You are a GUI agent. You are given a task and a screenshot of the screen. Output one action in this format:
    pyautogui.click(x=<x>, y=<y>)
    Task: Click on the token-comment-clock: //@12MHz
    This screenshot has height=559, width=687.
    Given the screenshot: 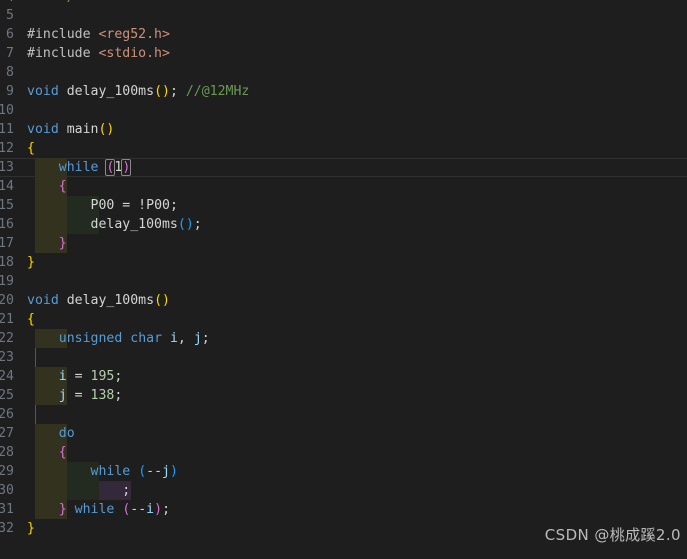 What is the action you would take?
    pyautogui.click(x=217, y=91)
    